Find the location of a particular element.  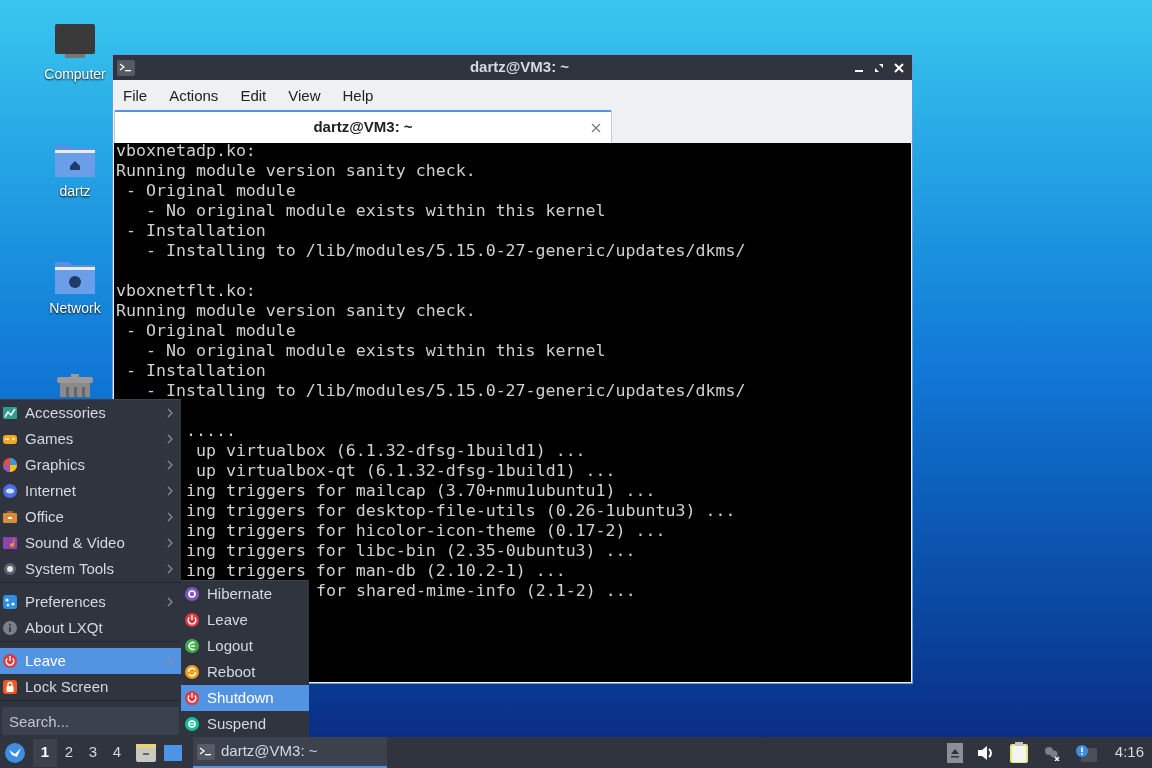

volume-icon is located at coordinates (985, 752).